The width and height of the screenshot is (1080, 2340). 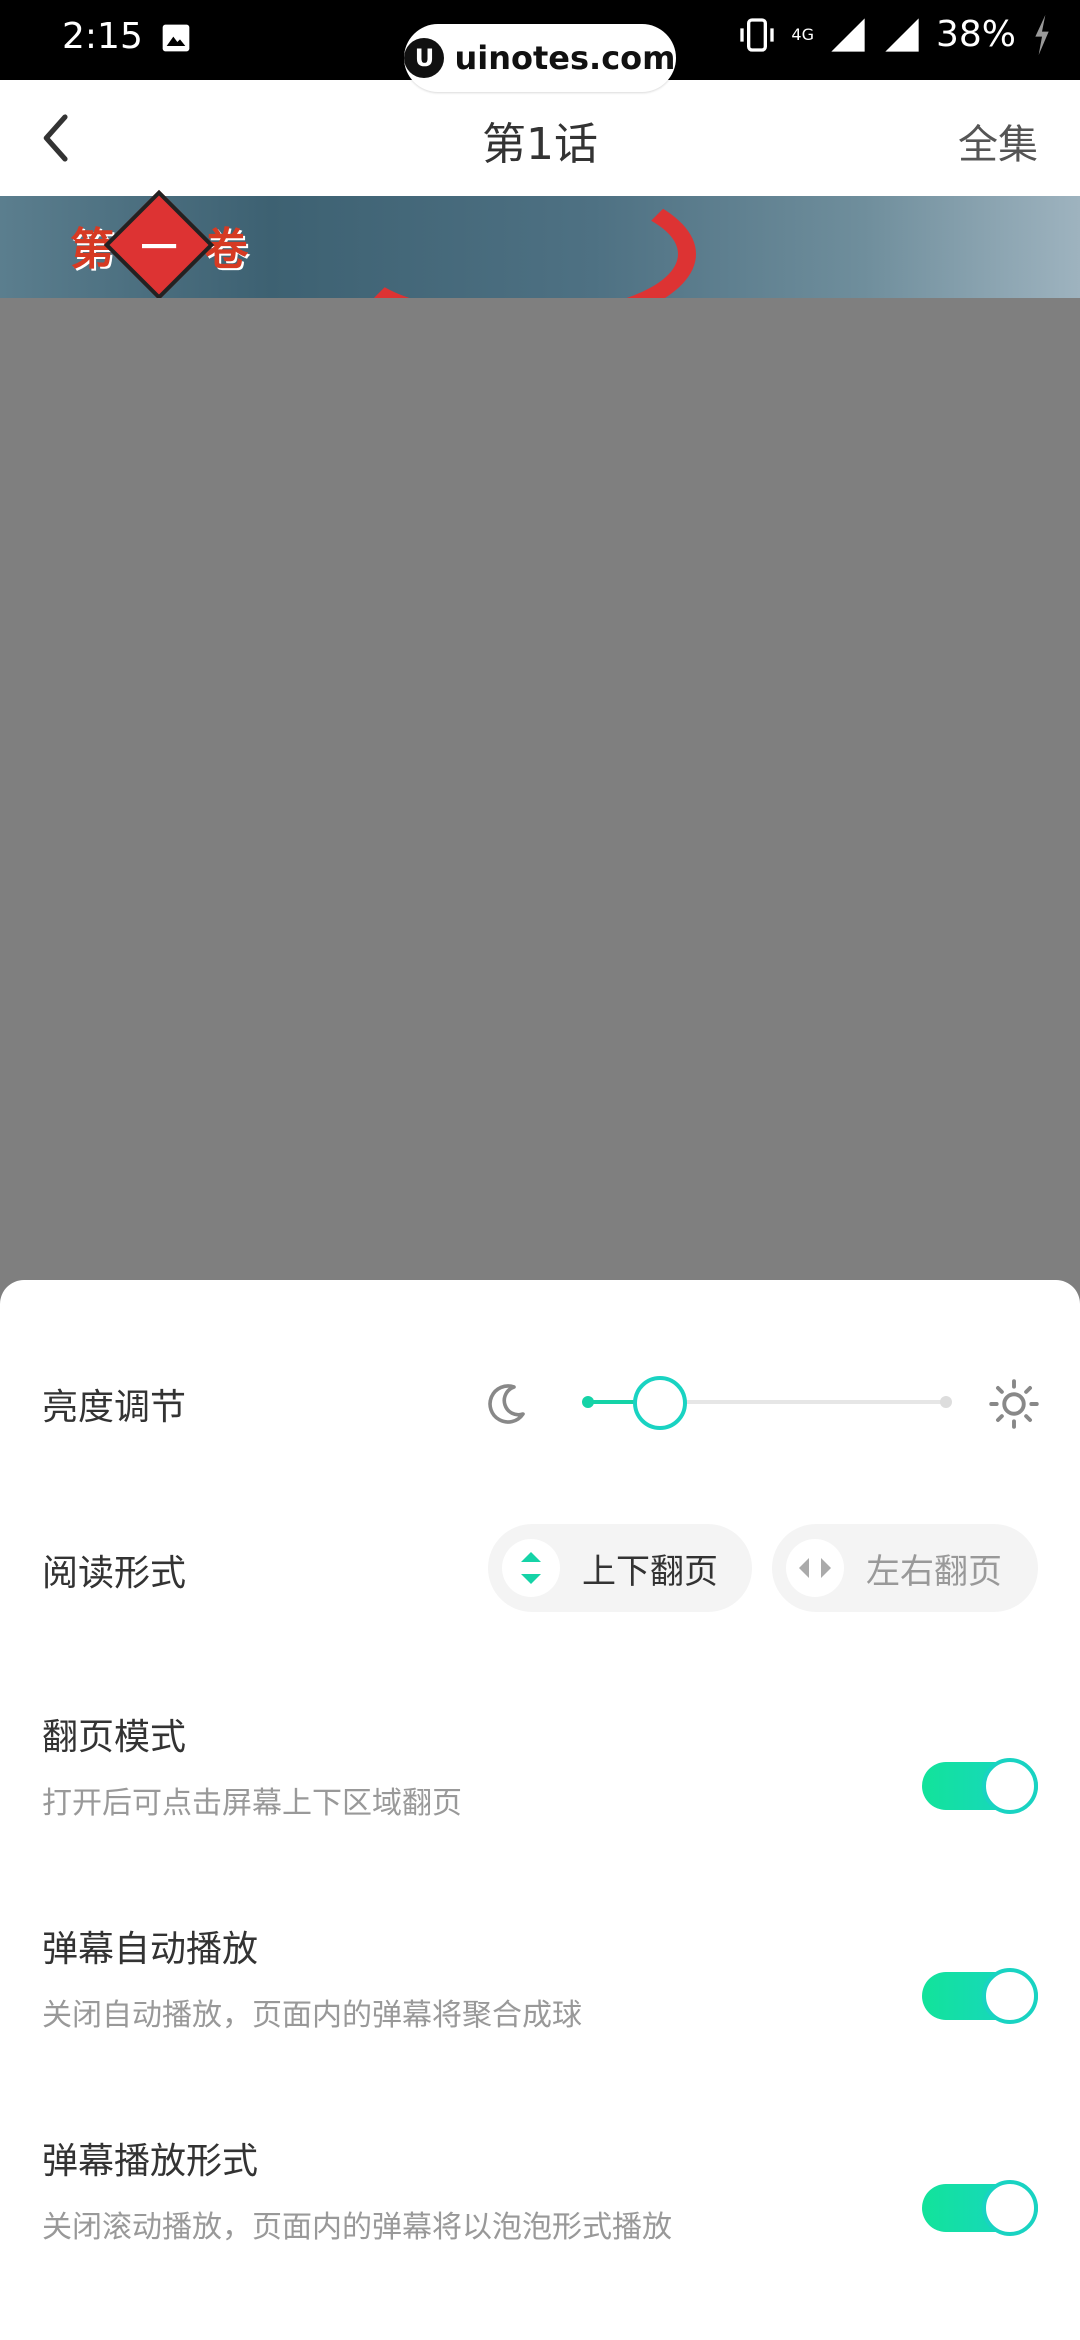 What do you see at coordinates (540, 144) in the screenshot?
I see `page-title: 第1话` at bounding box center [540, 144].